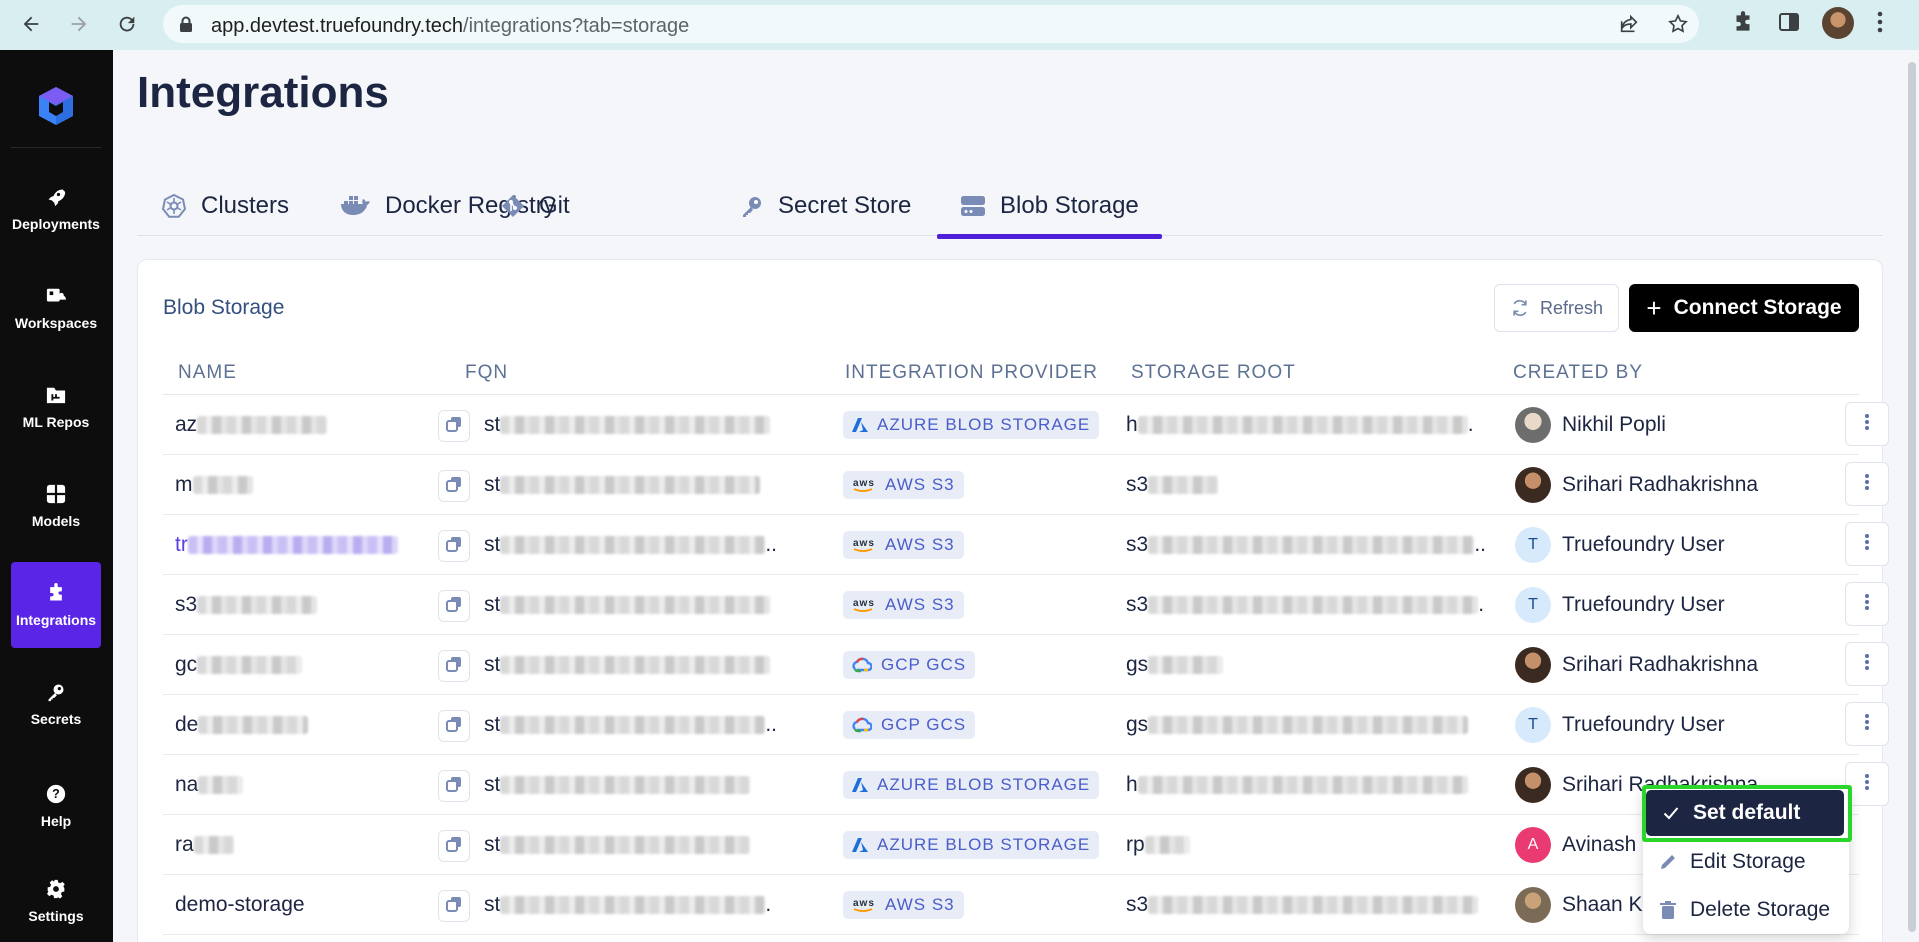 The width and height of the screenshot is (1919, 942). I want to click on sidebar-item-help: ? Help, so click(56, 806).